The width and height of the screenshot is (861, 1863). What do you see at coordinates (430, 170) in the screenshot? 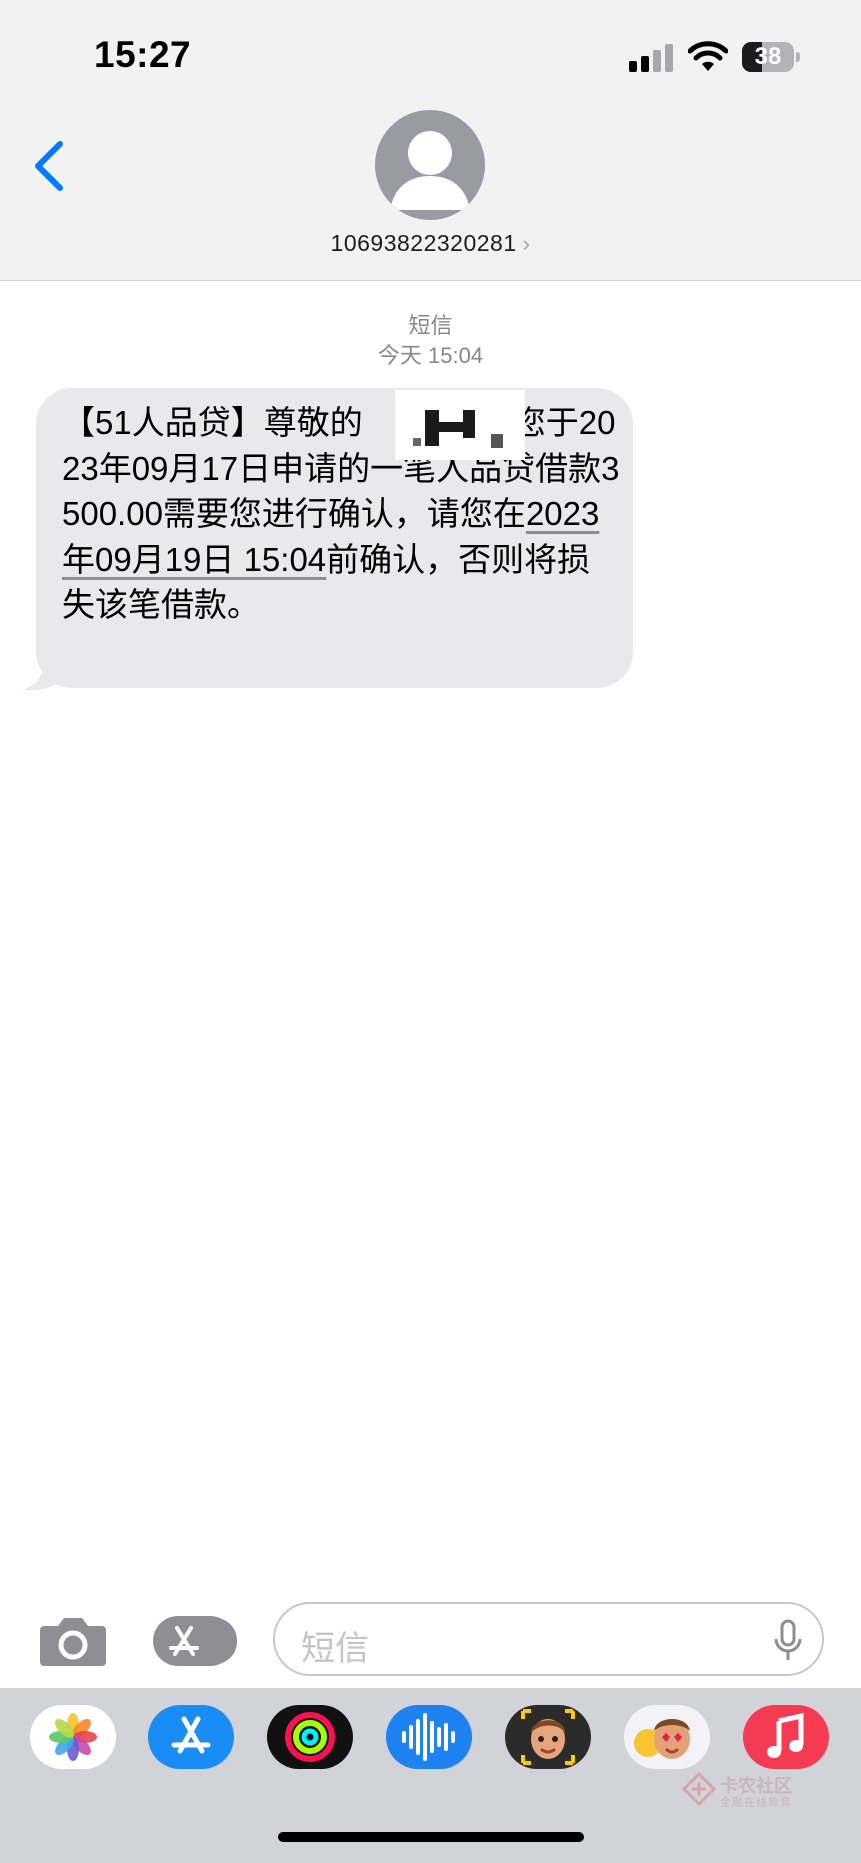
I see `person-silhouette-icon` at bounding box center [430, 170].